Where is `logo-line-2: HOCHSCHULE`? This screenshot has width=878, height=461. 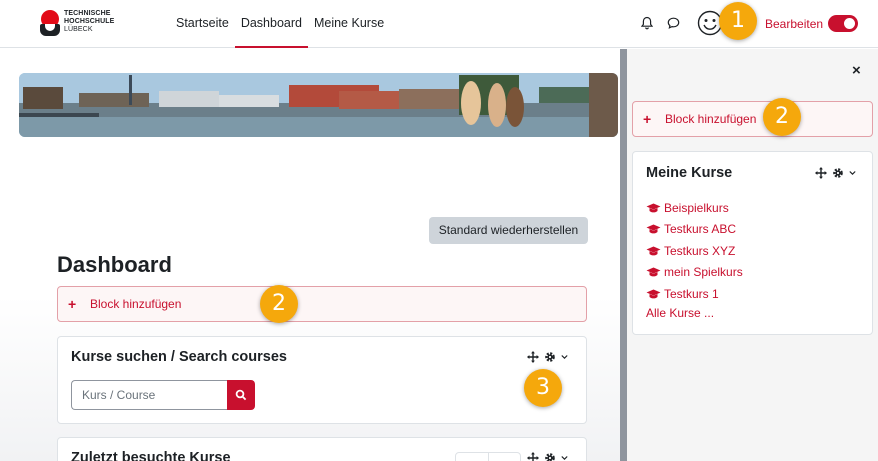 logo-line-2: HOCHSCHULE is located at coordinates (89, 21).